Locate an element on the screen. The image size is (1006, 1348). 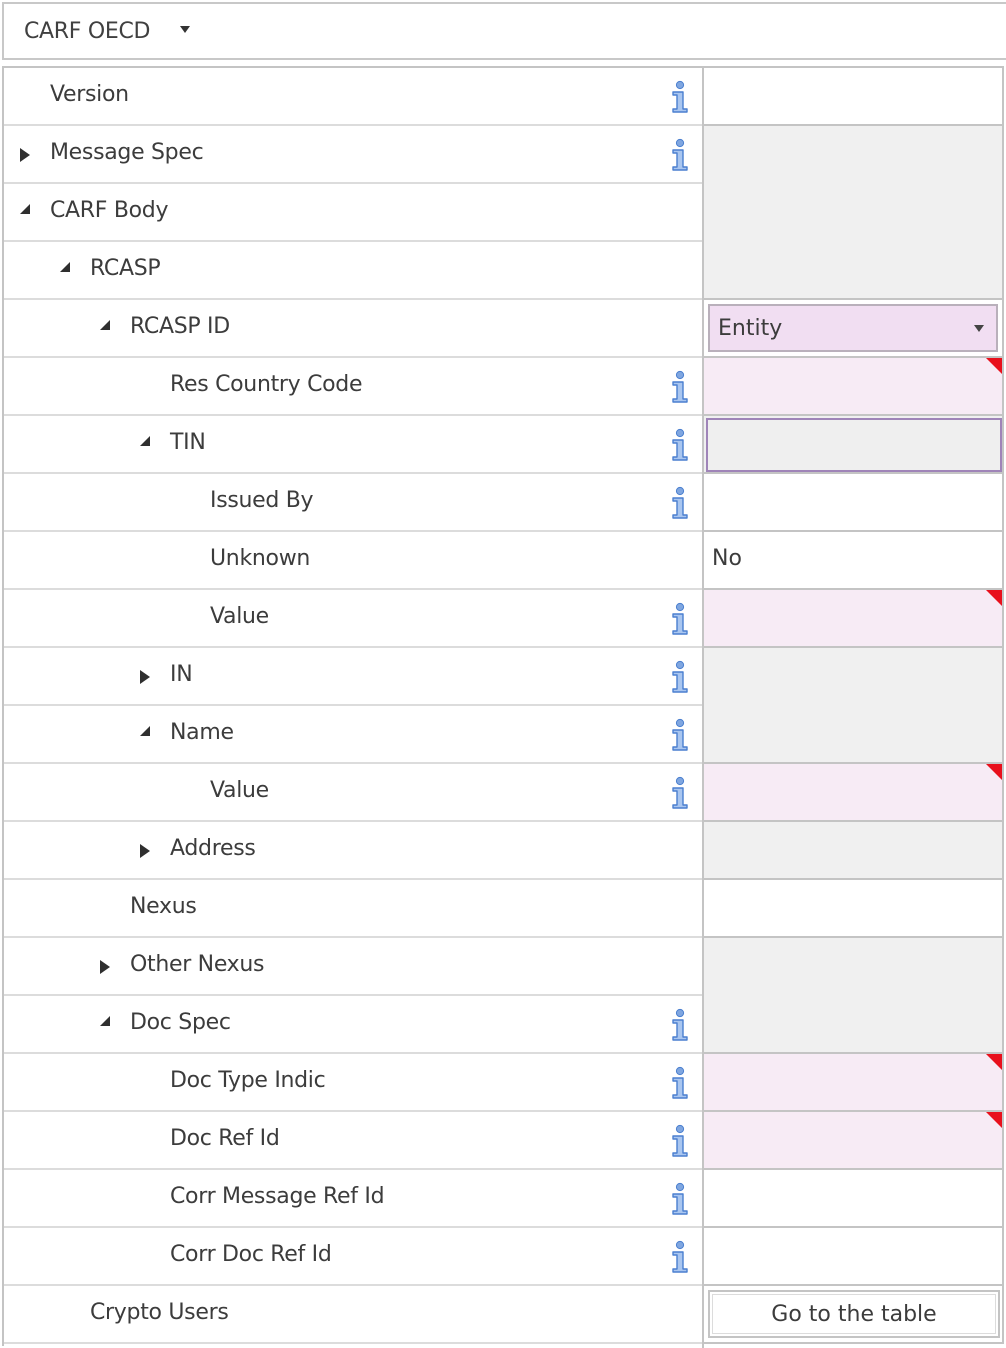
tree-row-name: Name is located at coordinates (354, 735).